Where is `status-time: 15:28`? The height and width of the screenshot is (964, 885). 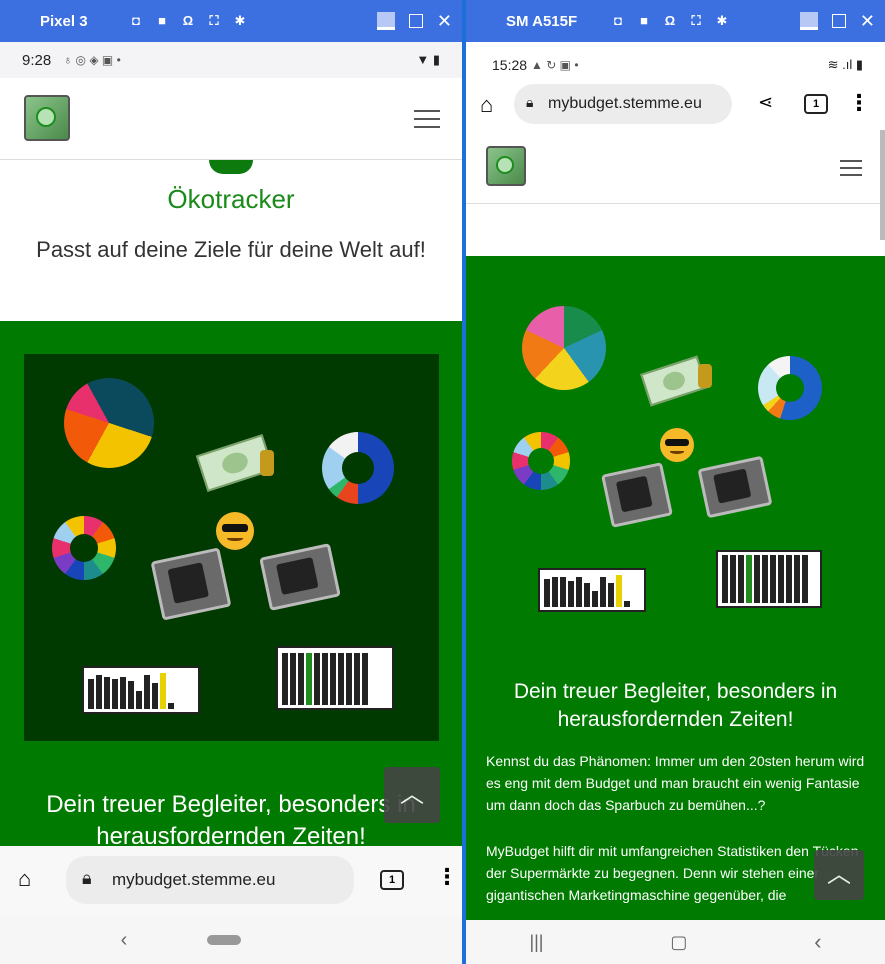 status-time: 15:28 is located at coordinates (510, 65).